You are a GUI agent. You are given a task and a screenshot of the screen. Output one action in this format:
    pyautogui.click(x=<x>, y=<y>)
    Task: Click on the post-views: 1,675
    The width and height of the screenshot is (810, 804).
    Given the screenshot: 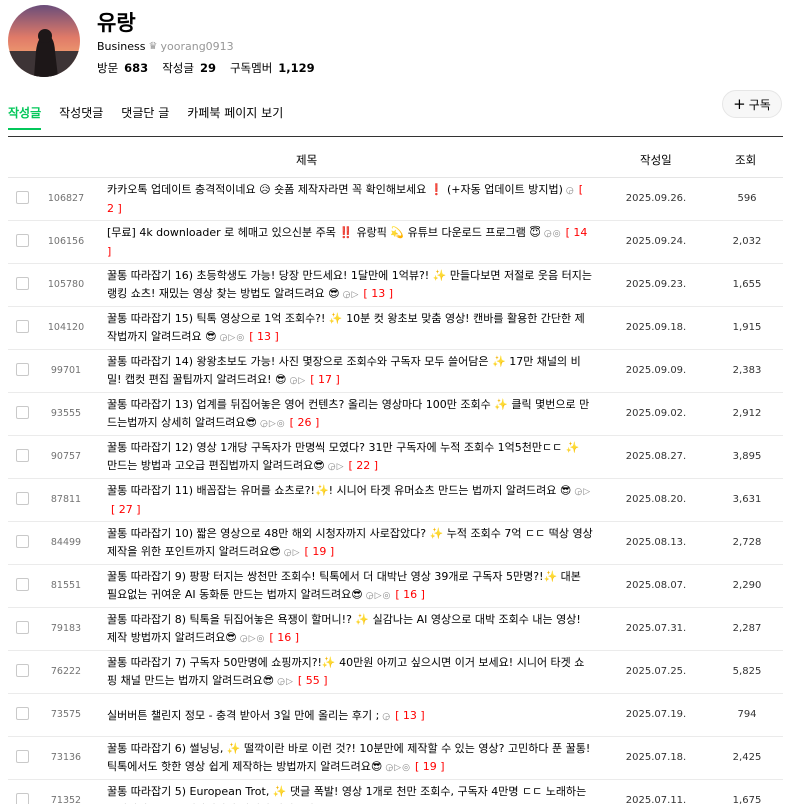 What is the action you would take?
    pyautogui.click(x=747, y=799)
    